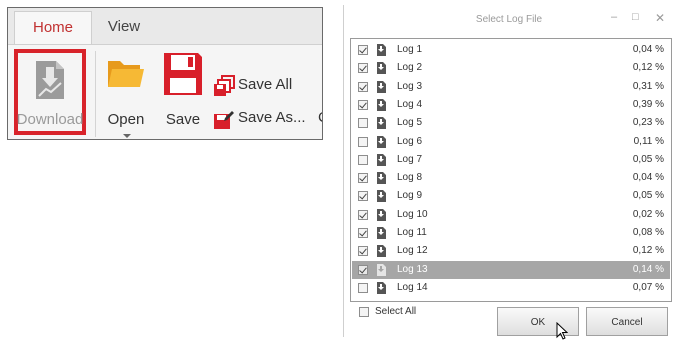 The width and height of the screenshot is (674, 340). Describe the element at coordinates (627, 321) in the screenshot. I see `cancel-button: Cancel` at that location.